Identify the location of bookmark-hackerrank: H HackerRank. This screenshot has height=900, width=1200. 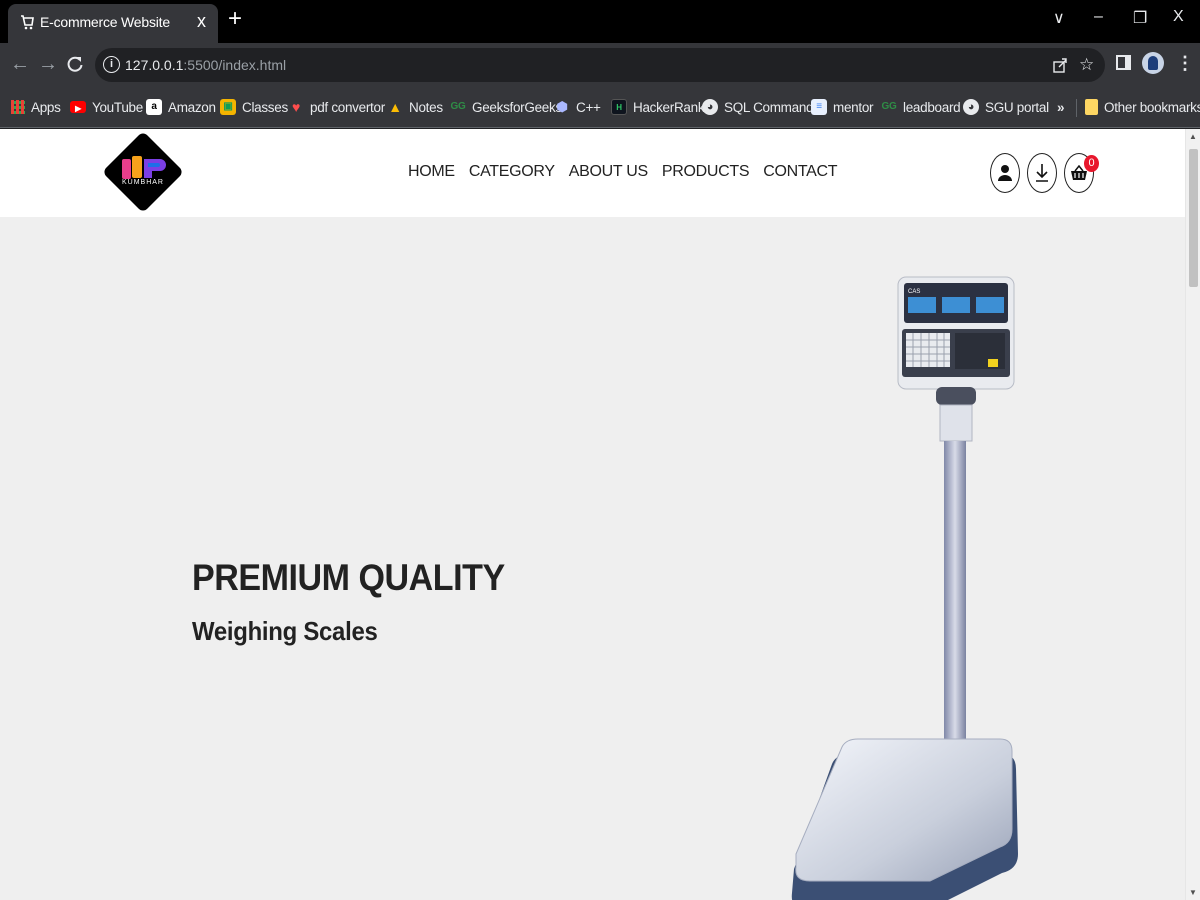
(658, 107).